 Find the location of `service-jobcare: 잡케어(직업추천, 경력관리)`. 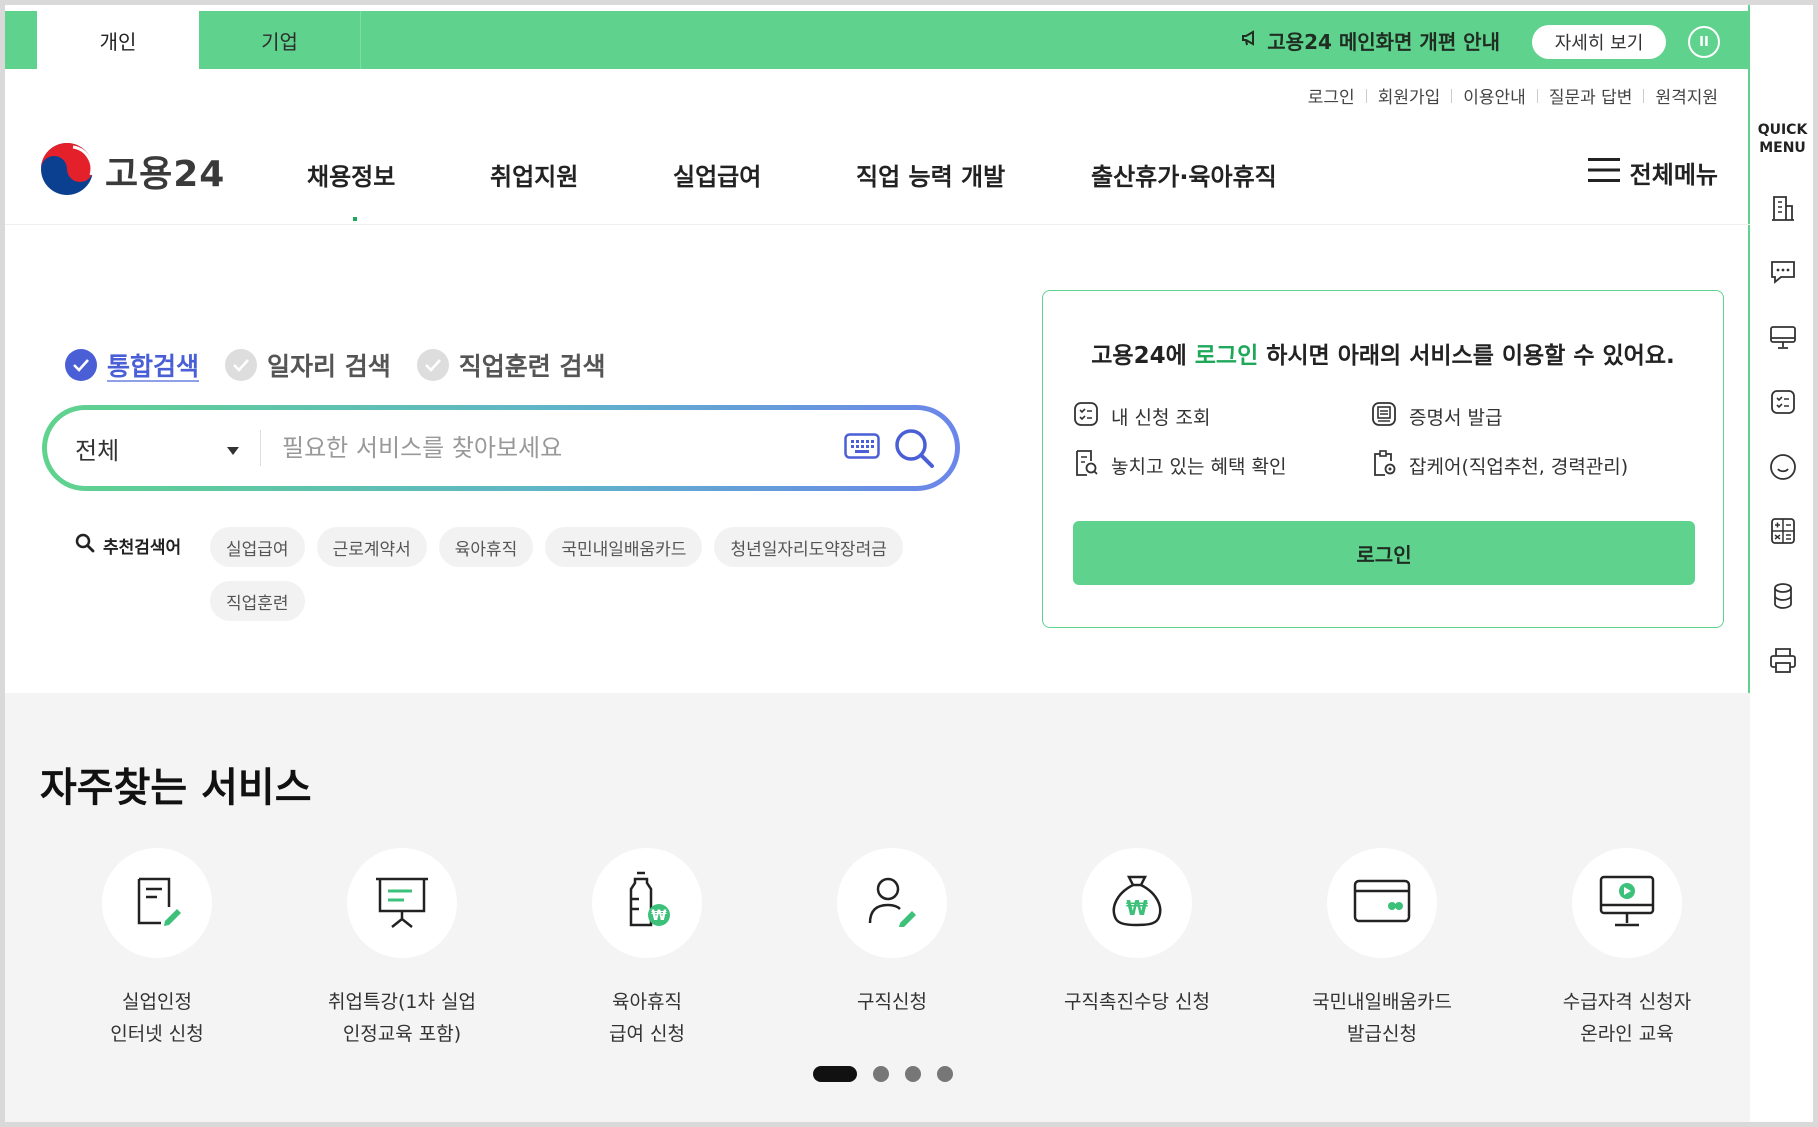

service-jobcare: 잡케어(직업추천, 경력관리) is located at coordinates (1499, 465).